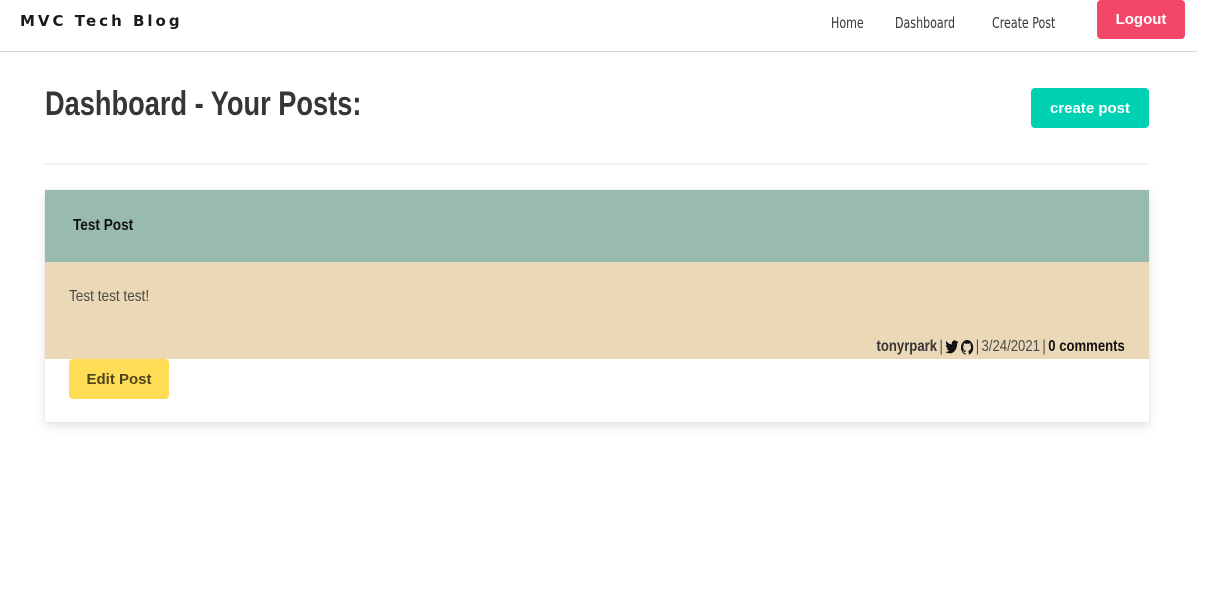 This screenshot has width=1215, height=590. What do you see at coordinates (1086, 347) in the screenshot?
I see `post-comments-link: 0 comments` at bounding box center [1086, 347].